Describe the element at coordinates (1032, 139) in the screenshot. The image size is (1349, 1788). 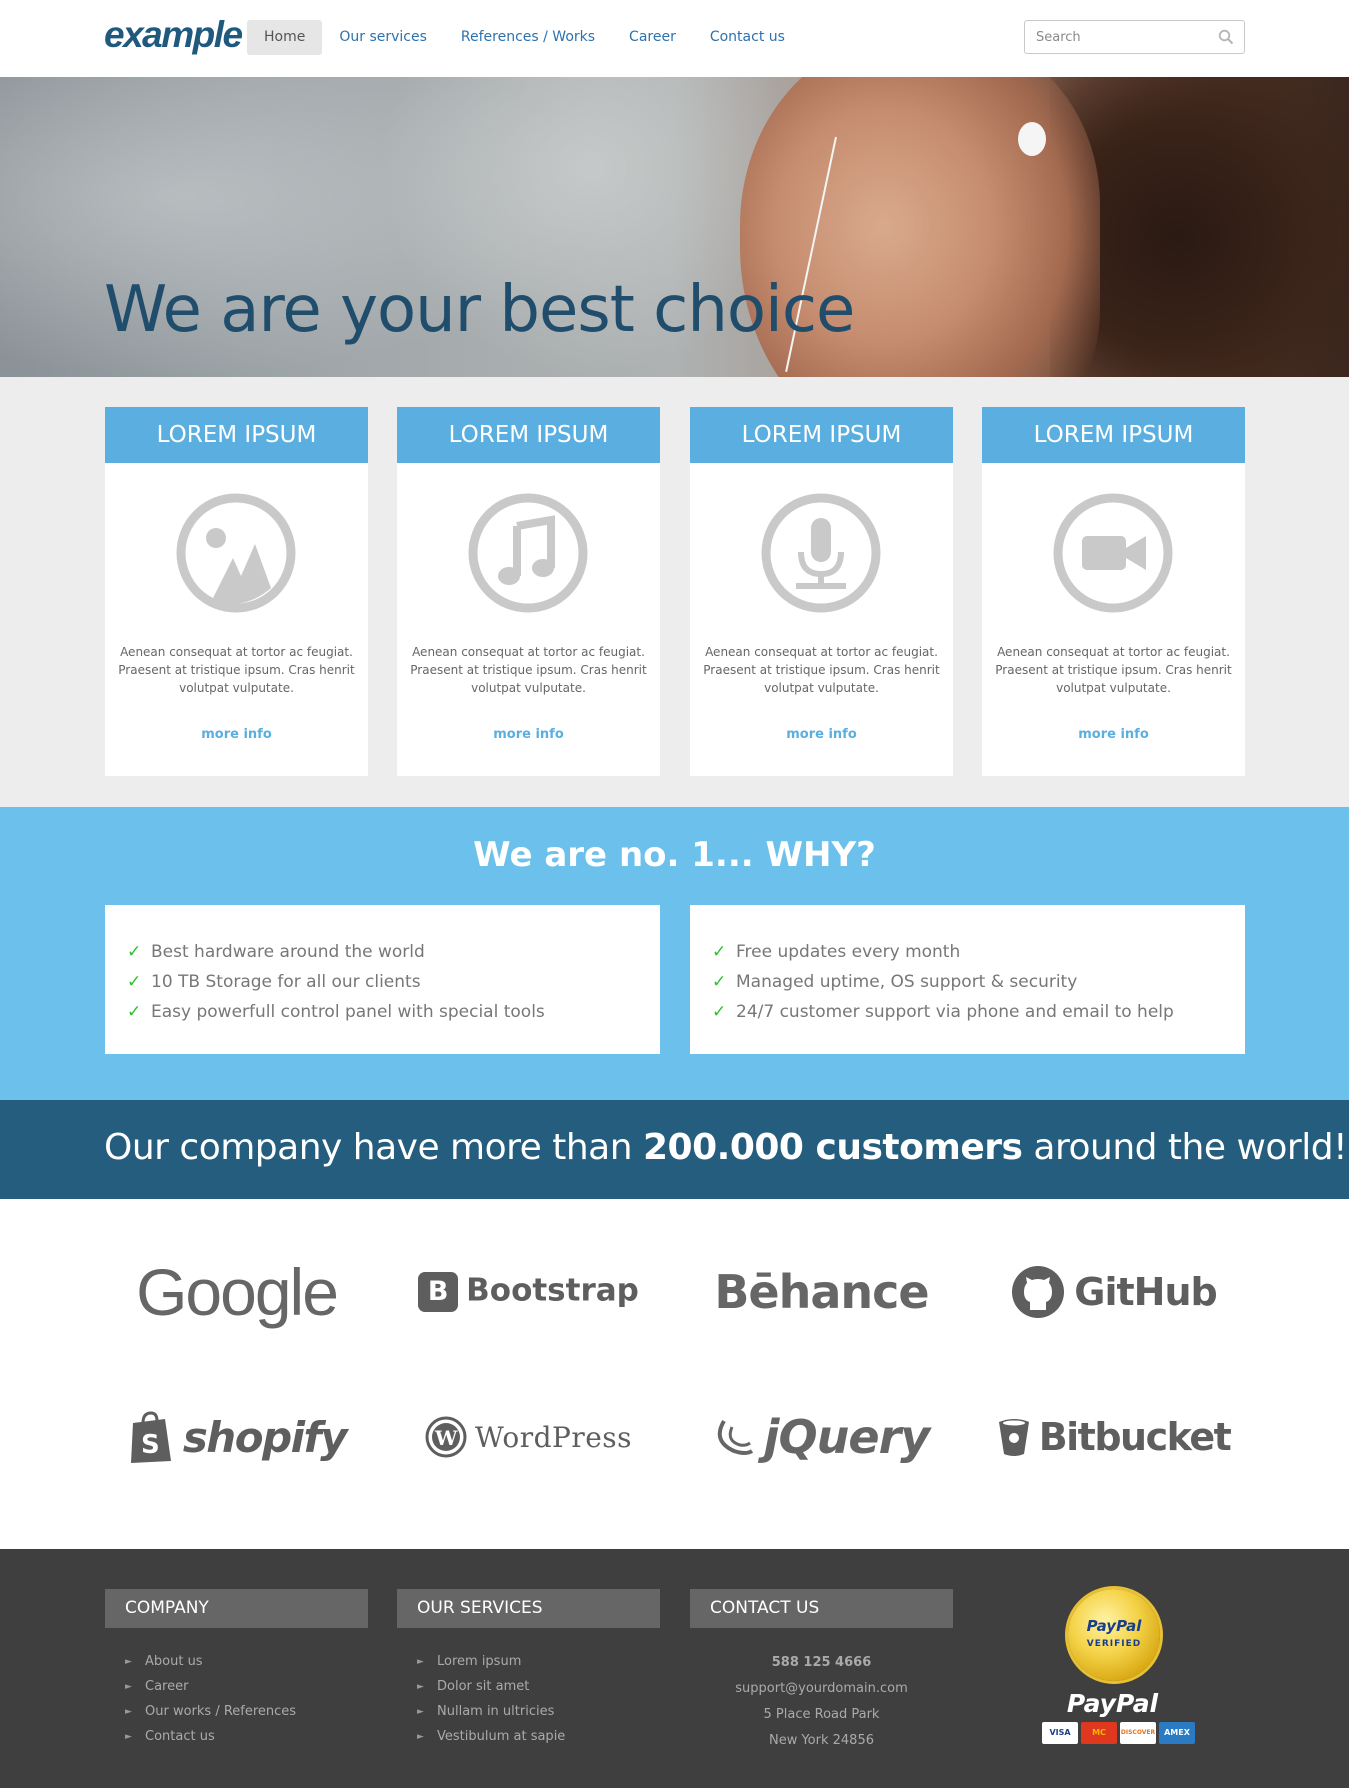
I see `hero-photo-earbud` at that location.